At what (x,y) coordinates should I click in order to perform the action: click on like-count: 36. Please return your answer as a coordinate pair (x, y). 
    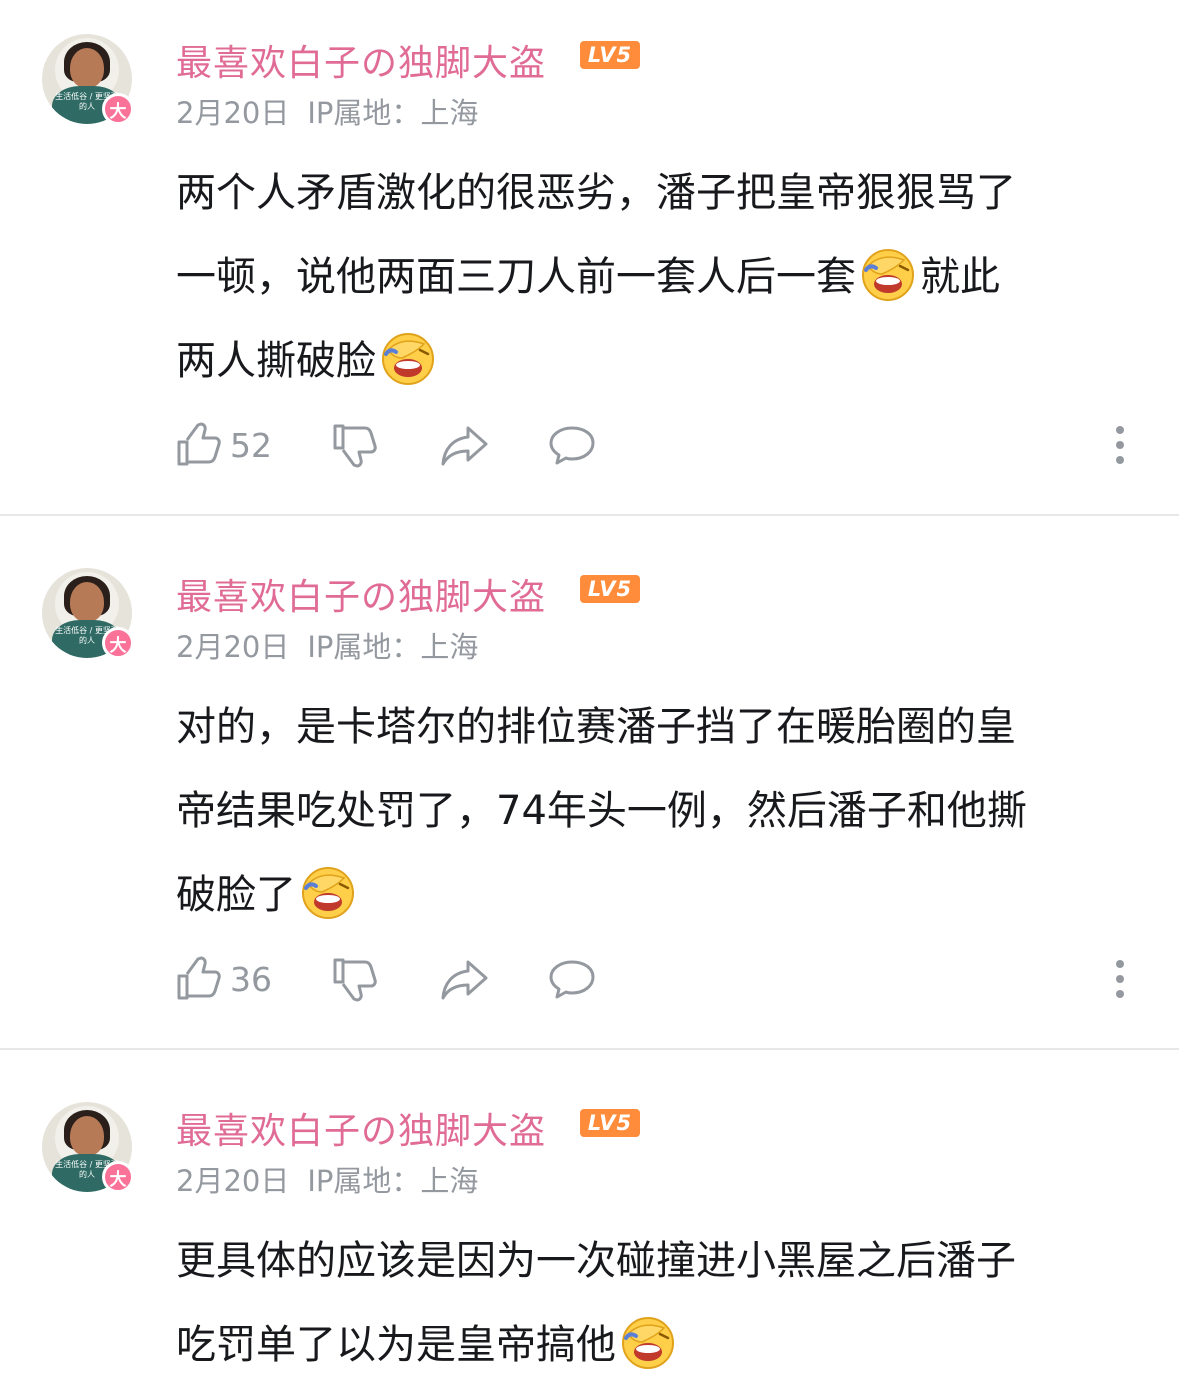
    Looking at the image, I should click on (251, 979).